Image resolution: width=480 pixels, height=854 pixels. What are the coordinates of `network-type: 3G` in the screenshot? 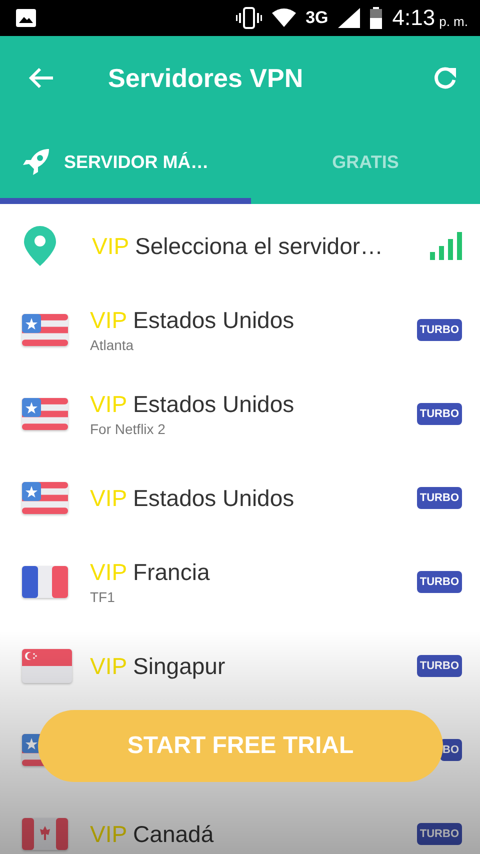 It's located at (317, 18).